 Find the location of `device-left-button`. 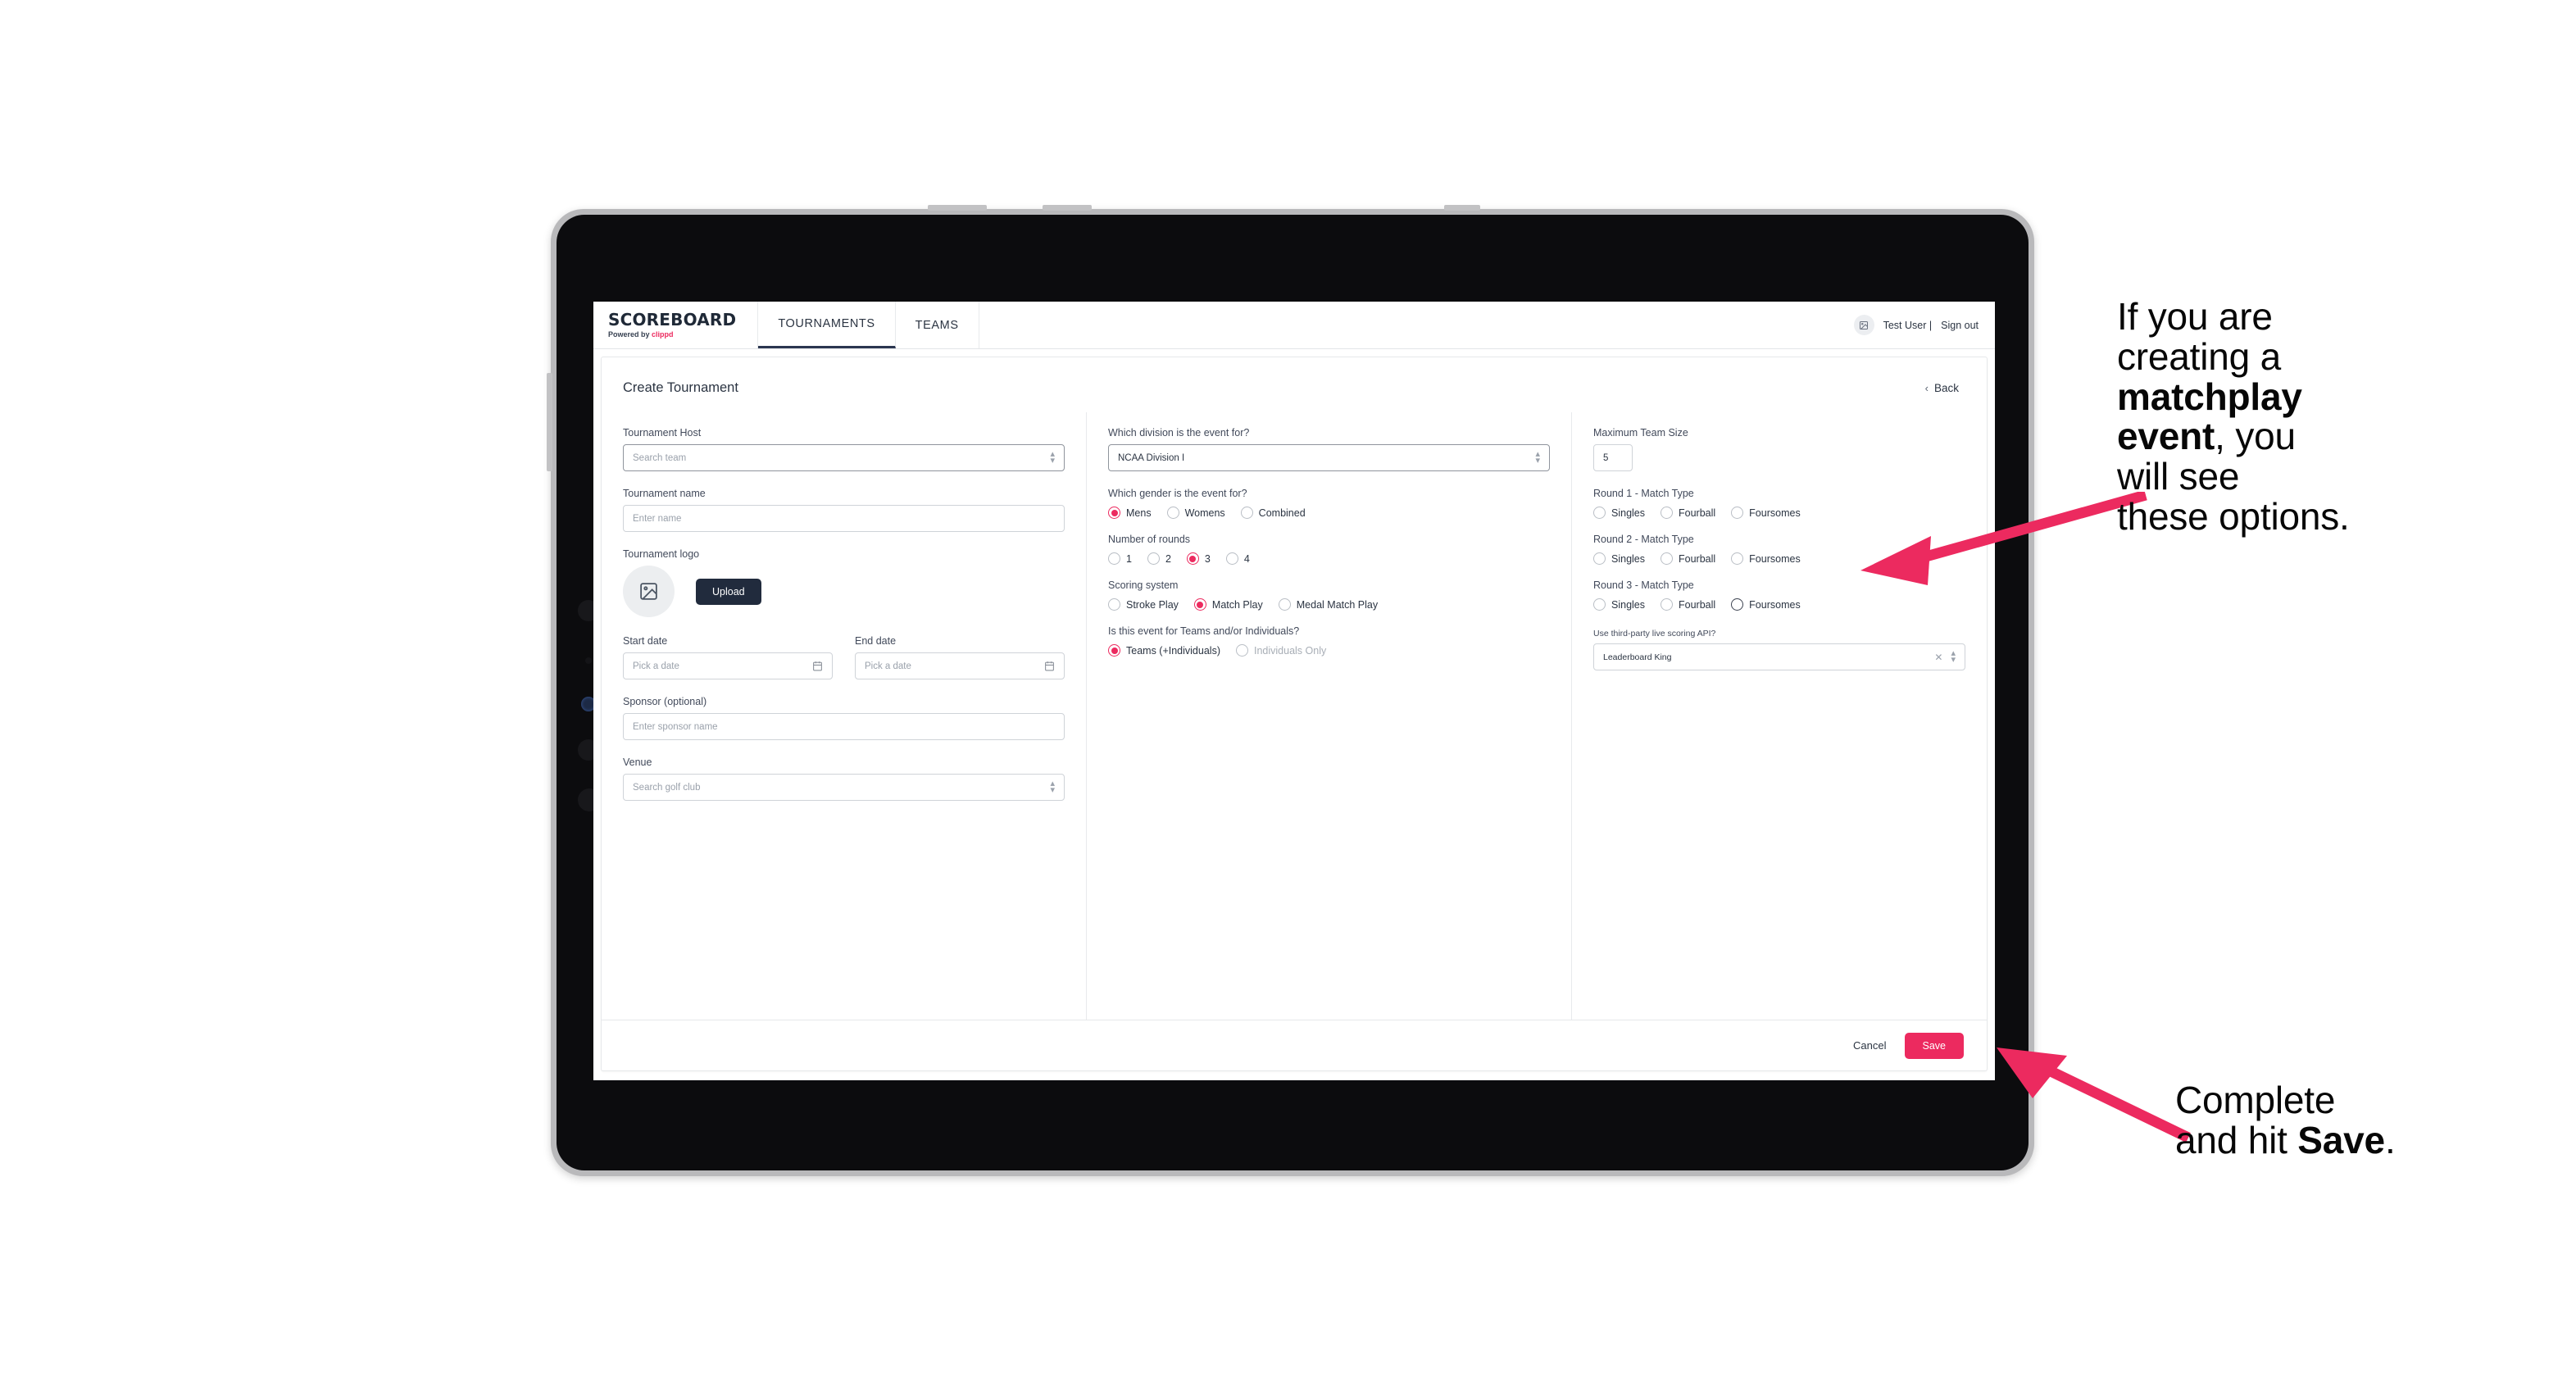

device-left-button is located at coordinates (549, 422).